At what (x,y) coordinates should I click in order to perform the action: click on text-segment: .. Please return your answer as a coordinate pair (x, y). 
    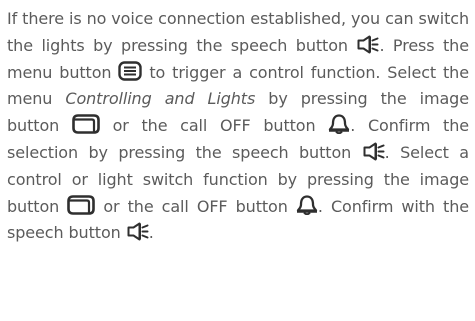
    Looking at the image, I should click on (151, 233).